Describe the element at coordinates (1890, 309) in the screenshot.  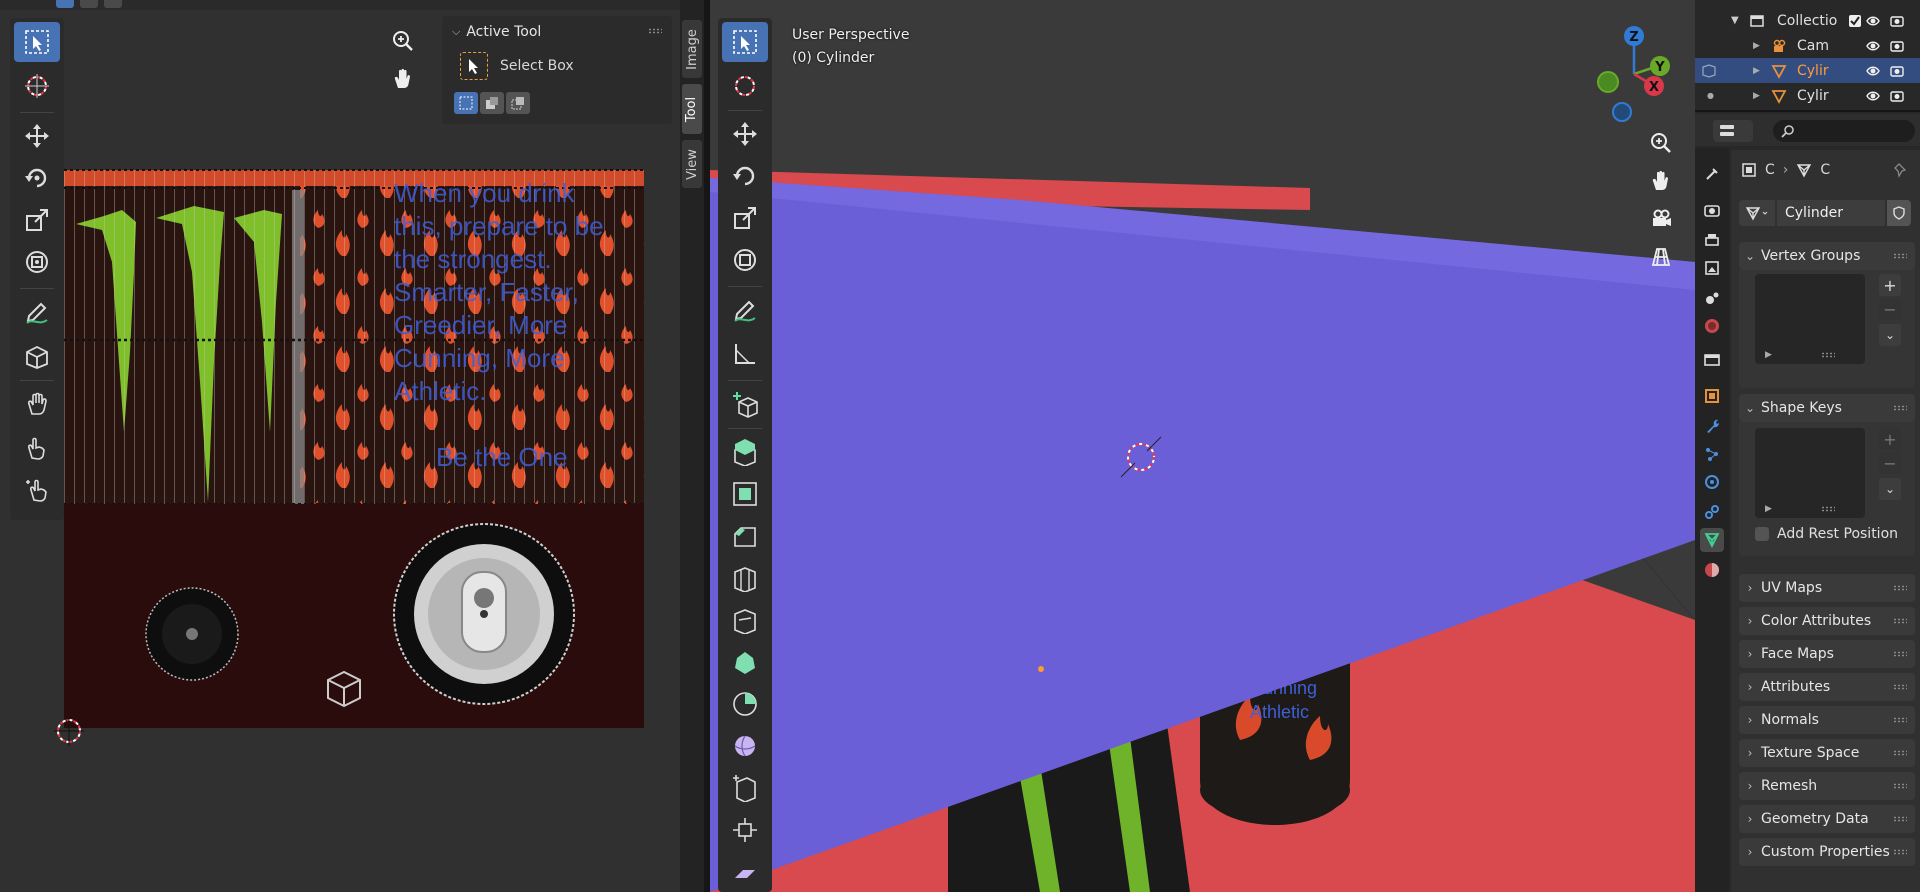
I see `remove-vertex-group-button: −` at that location.